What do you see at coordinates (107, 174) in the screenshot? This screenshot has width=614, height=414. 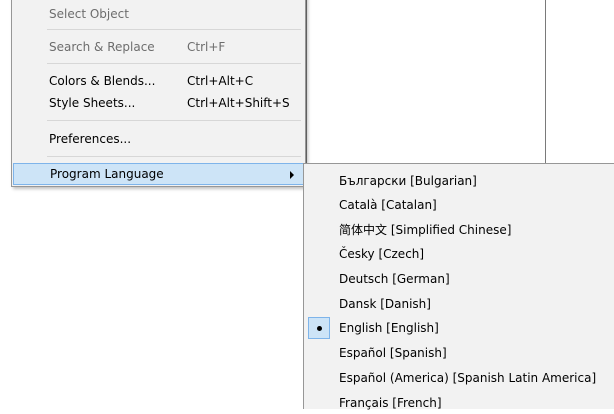 I see `menu-item-label: Program Language` at bounding box center [107, 174].